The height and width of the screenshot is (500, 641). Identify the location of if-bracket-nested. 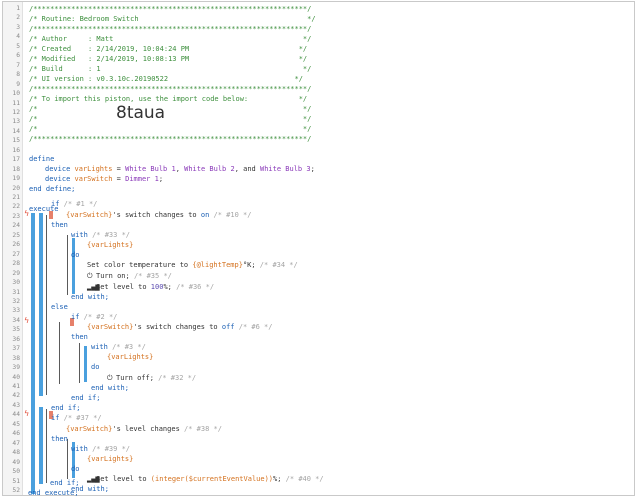
(59, 353).